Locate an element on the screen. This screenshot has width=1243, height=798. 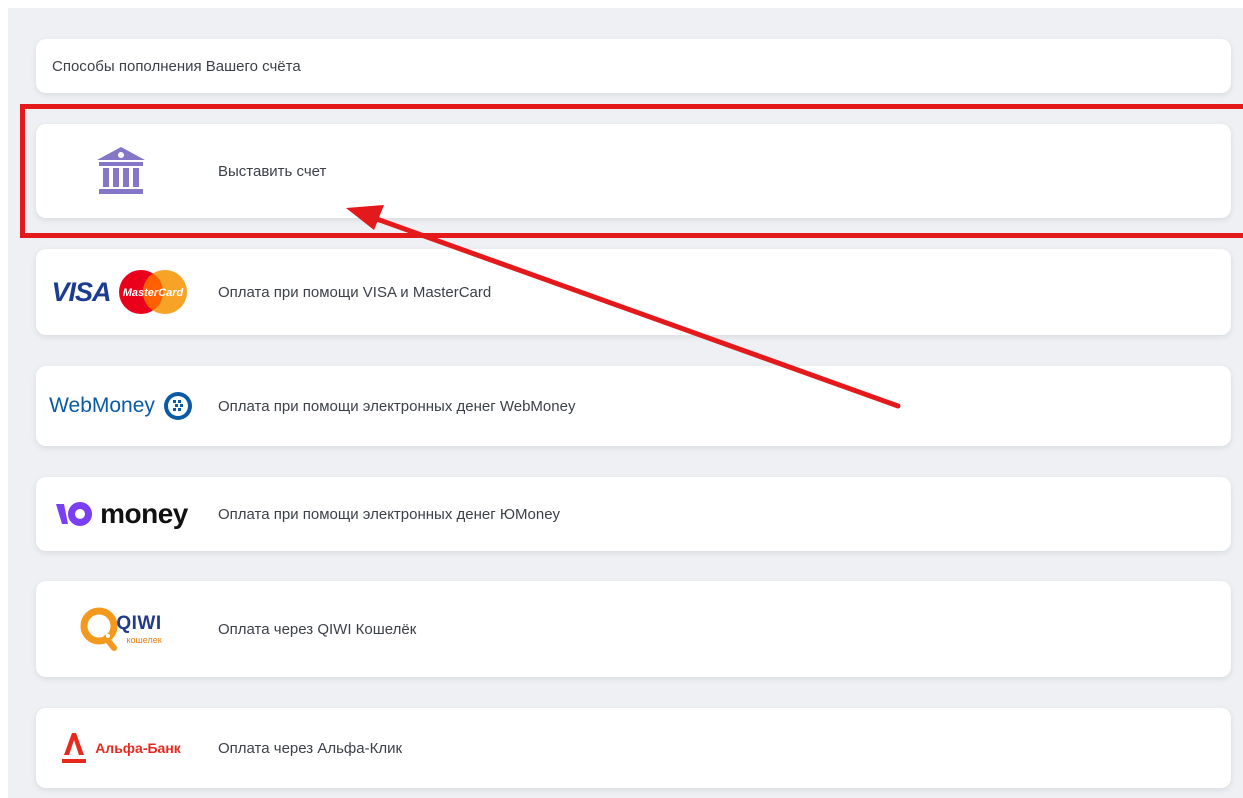
qiwi-logo-subtext: кошелек is located at coordinates (144, 640).